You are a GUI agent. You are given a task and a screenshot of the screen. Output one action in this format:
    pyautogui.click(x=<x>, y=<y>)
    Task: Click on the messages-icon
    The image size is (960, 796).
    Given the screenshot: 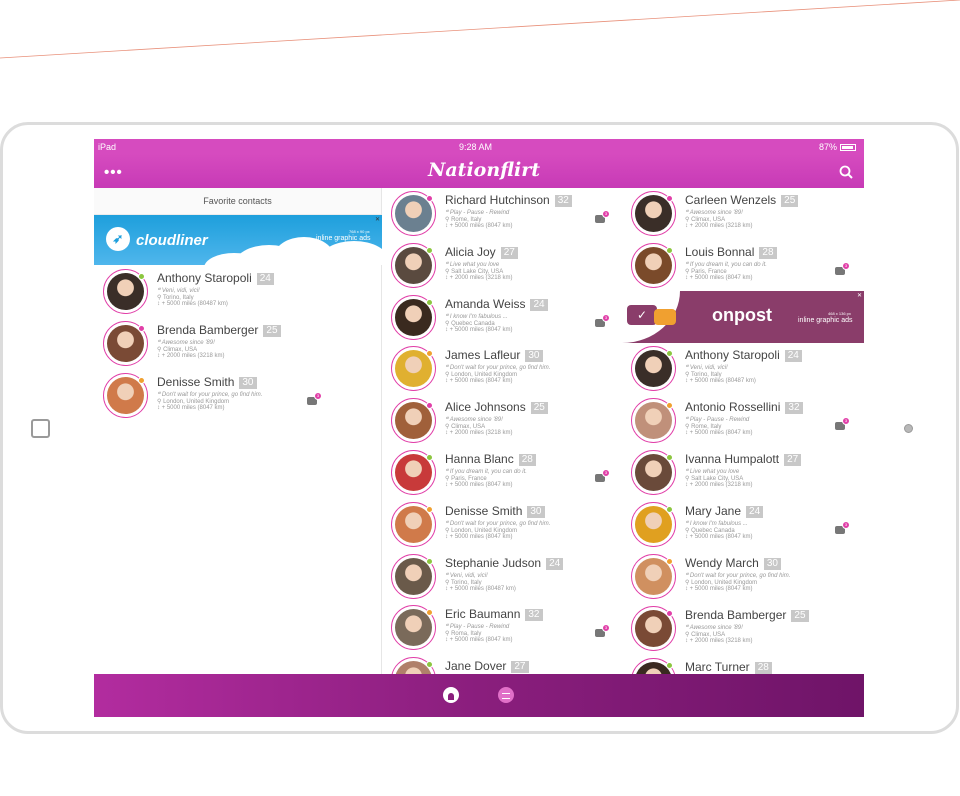 What is the action you would take?
    pyautogui.click(x=506, y=695)
    